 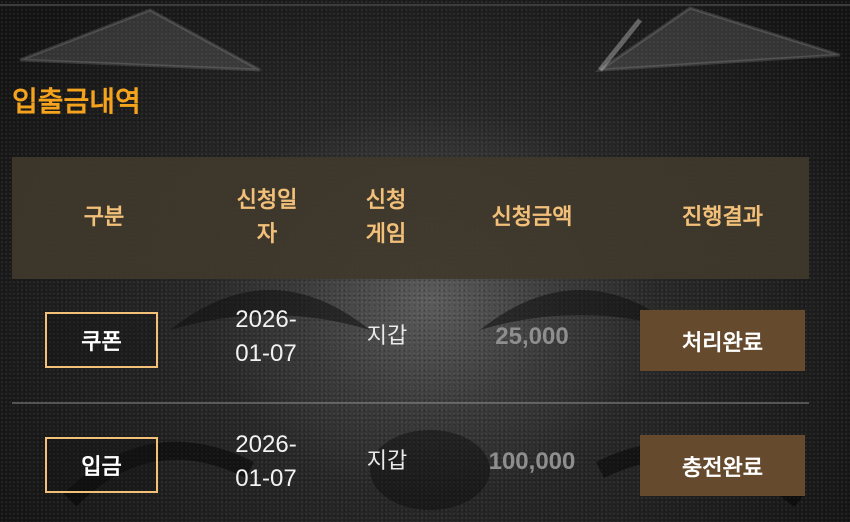 I want to click on header-amount: 신청금액, so click(x=532, y=217).